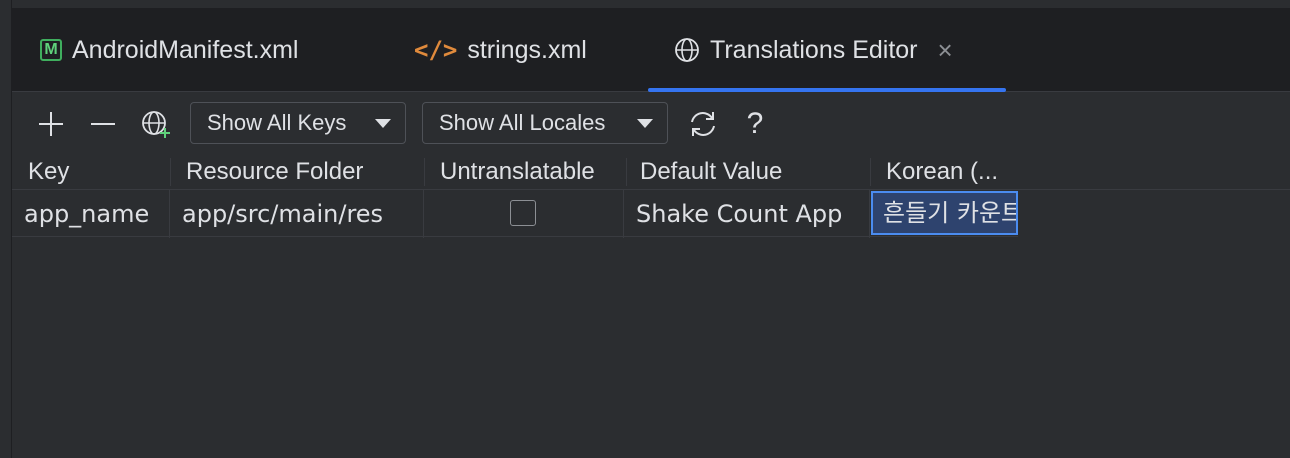  I want to click on cell-key: app_name, so click(96, 214).